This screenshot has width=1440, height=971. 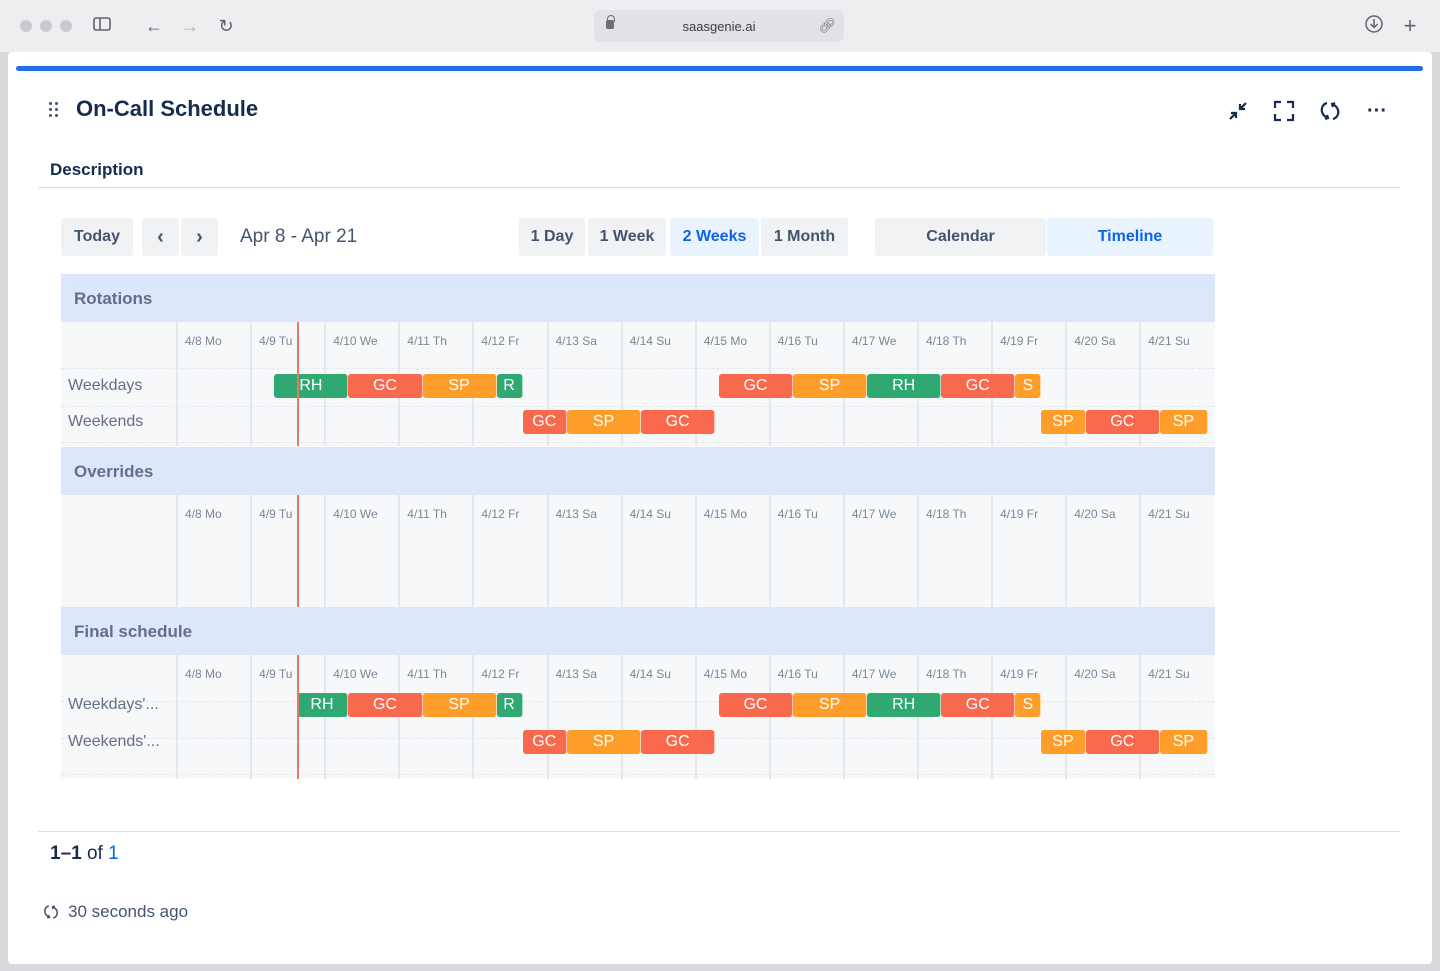 What do you see at coordinates (66, 853) in the screenshot?
I see `pagination-range: 1–1` at bounding box center [66, 853].